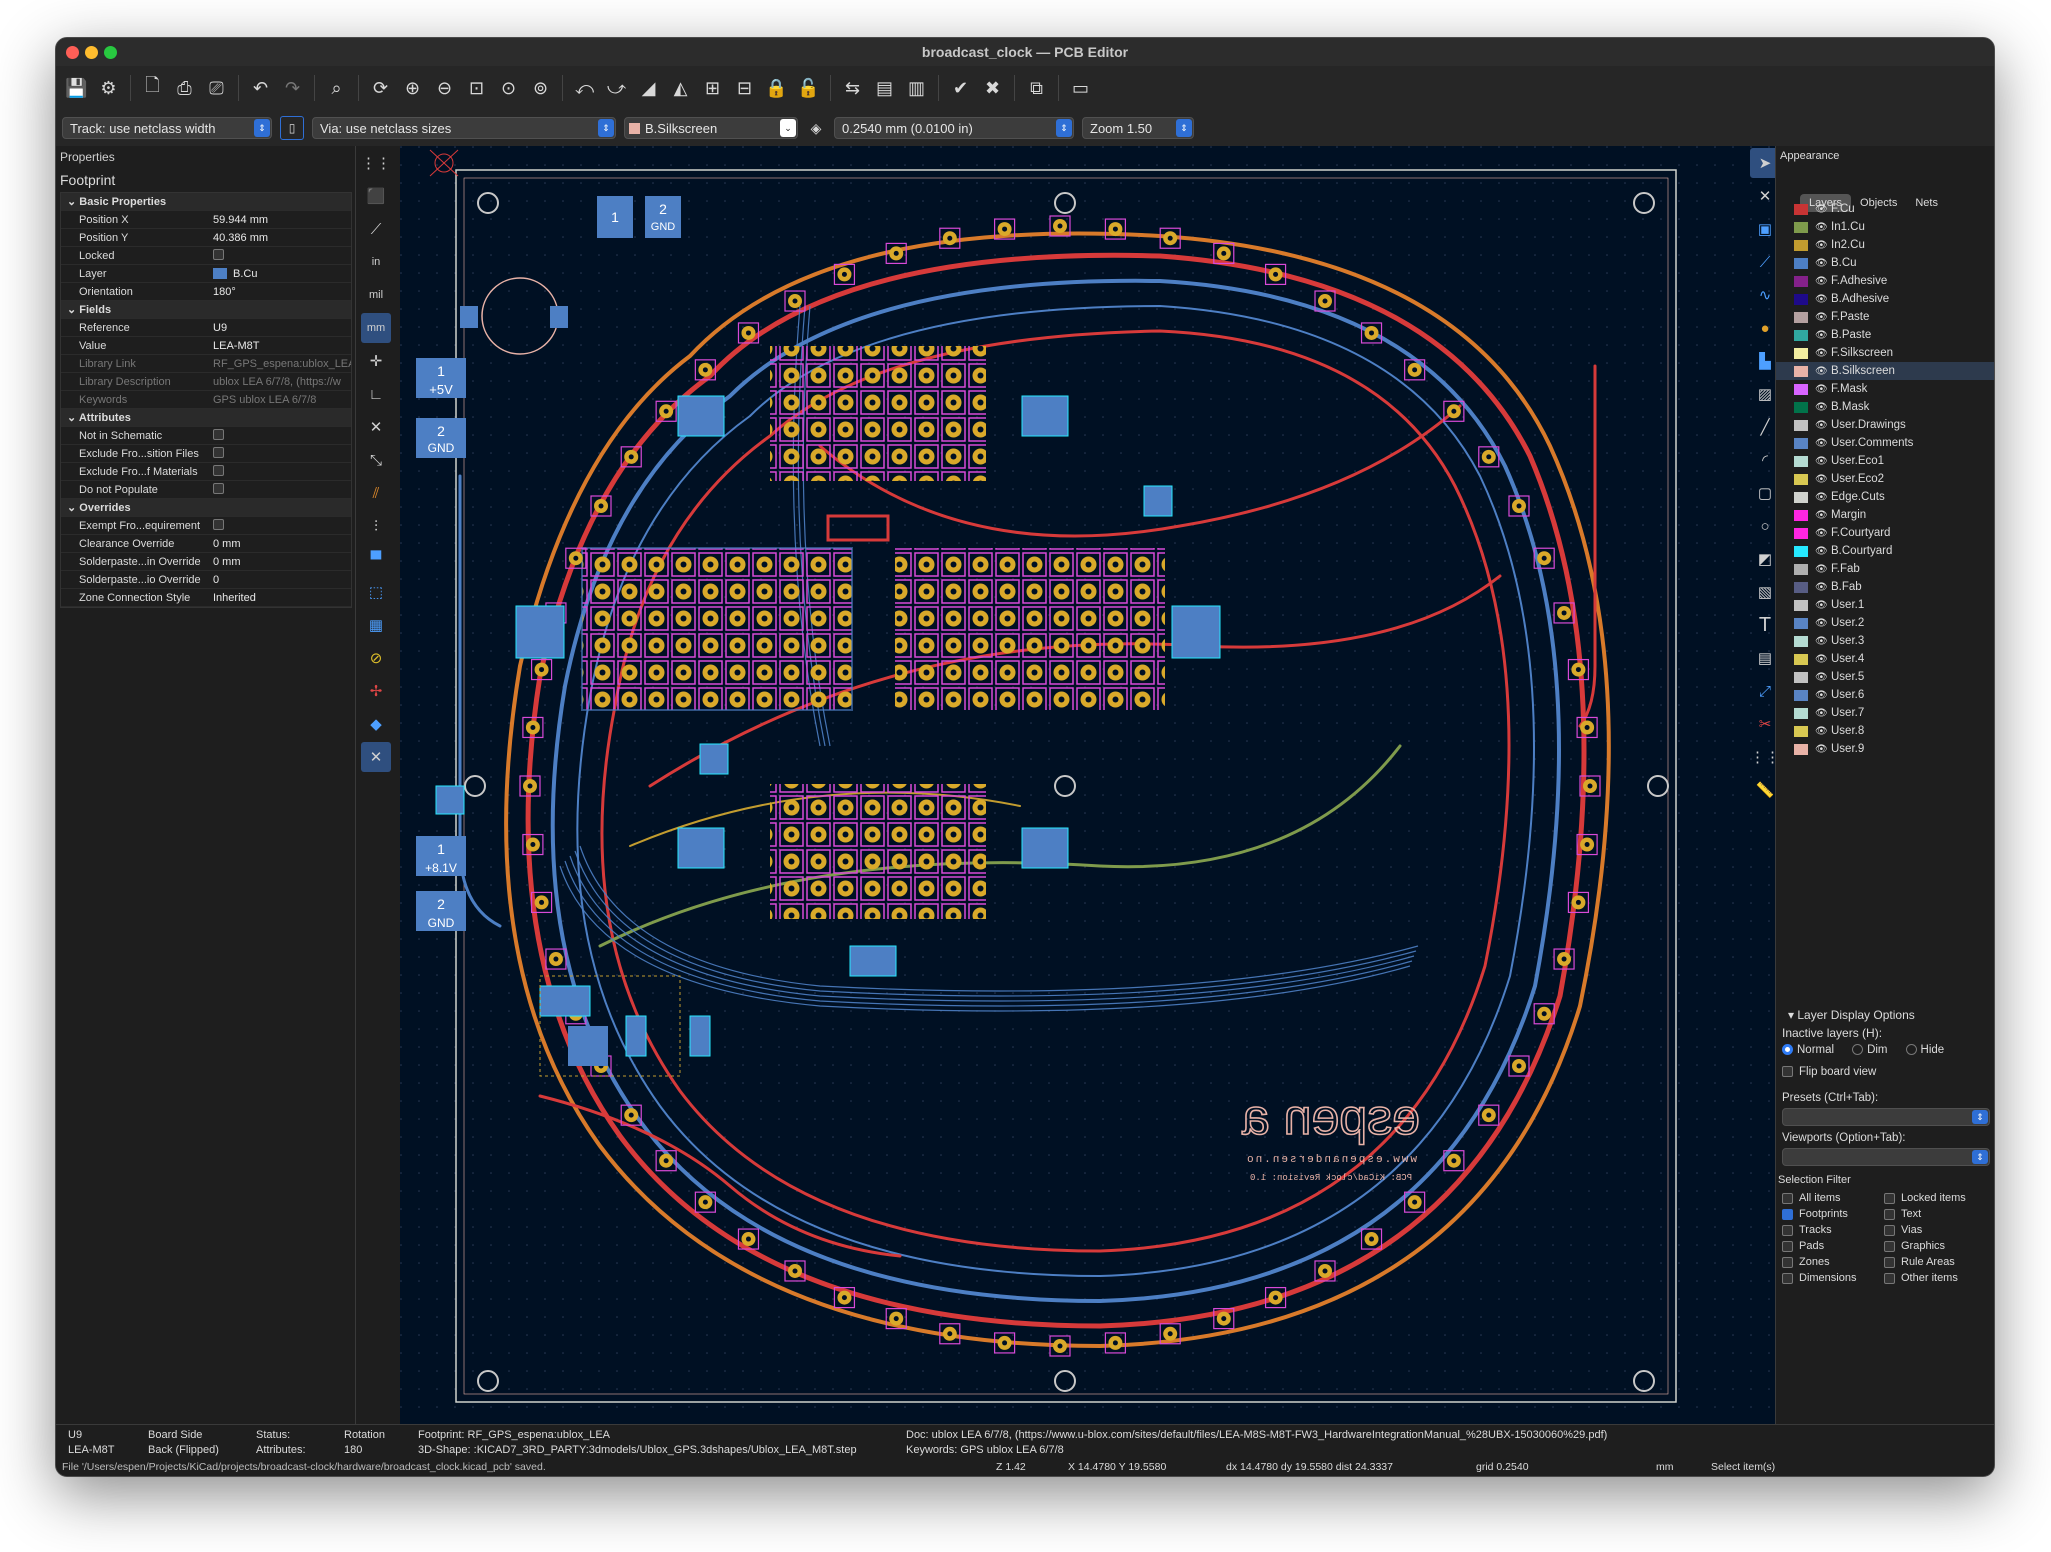  Describe the element at coordinates (1819, 1230) in the screenshot. I see `filter-tracks: Tracks` at that location.